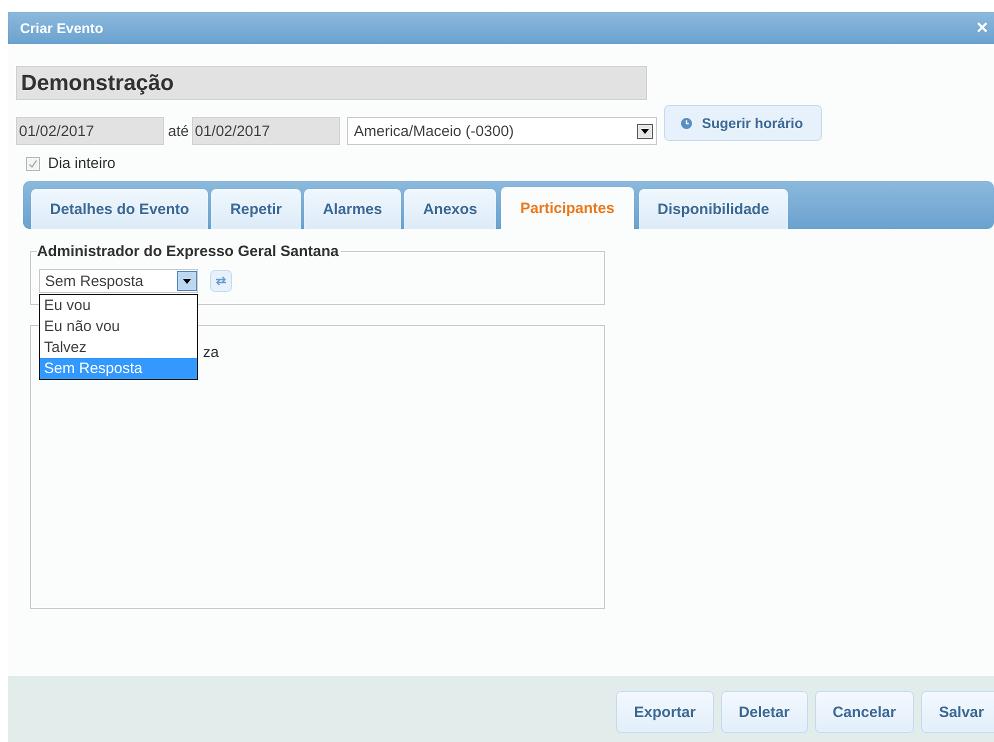  I want to click on tab: Detalhes do Evento, so click(119, 209).